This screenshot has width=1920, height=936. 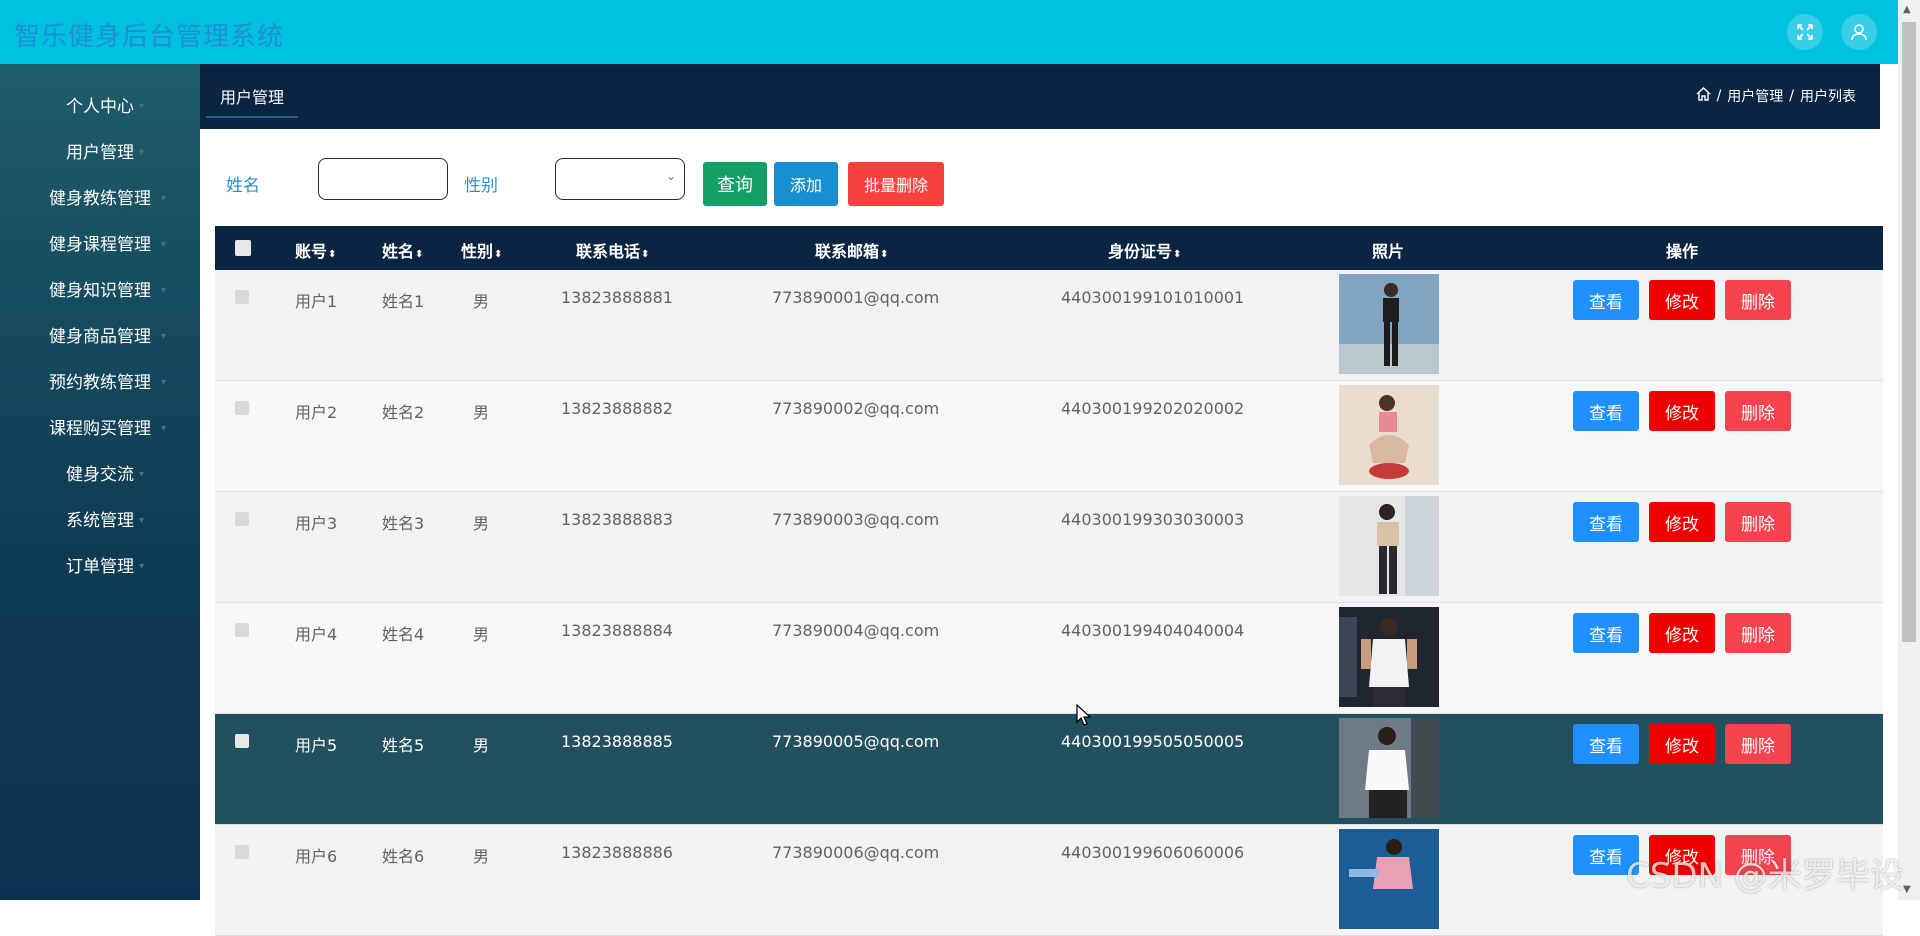 I want to click on sidebar-item-exchange: 健身交流 ▾, so click(x=100, y=475).